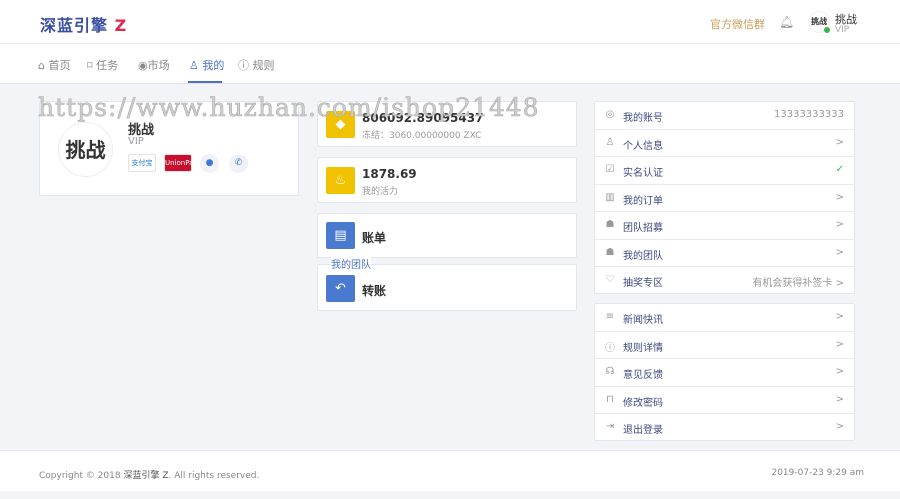 This screenshot has width=900, height=499. Describe the element at coordinates (610, 279) in the screenshot. I see `heart-icon: ♡` at that location.